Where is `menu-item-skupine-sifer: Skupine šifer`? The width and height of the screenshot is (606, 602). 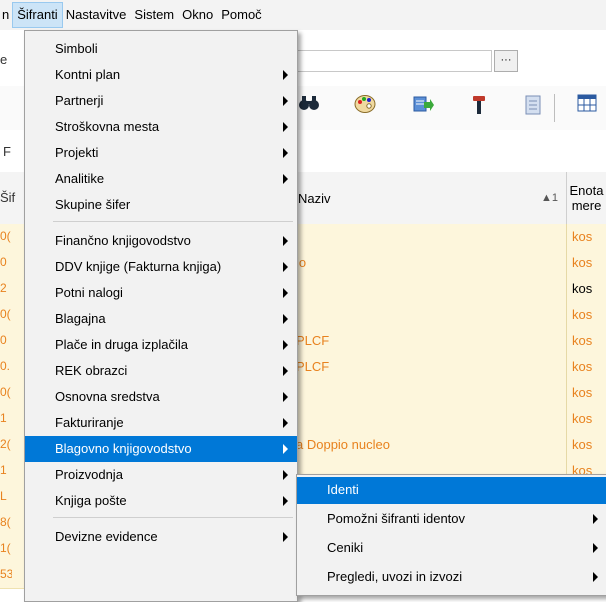 menu-item-skupine-sifer: Skupine šifer is located at coordinates (161, 205).